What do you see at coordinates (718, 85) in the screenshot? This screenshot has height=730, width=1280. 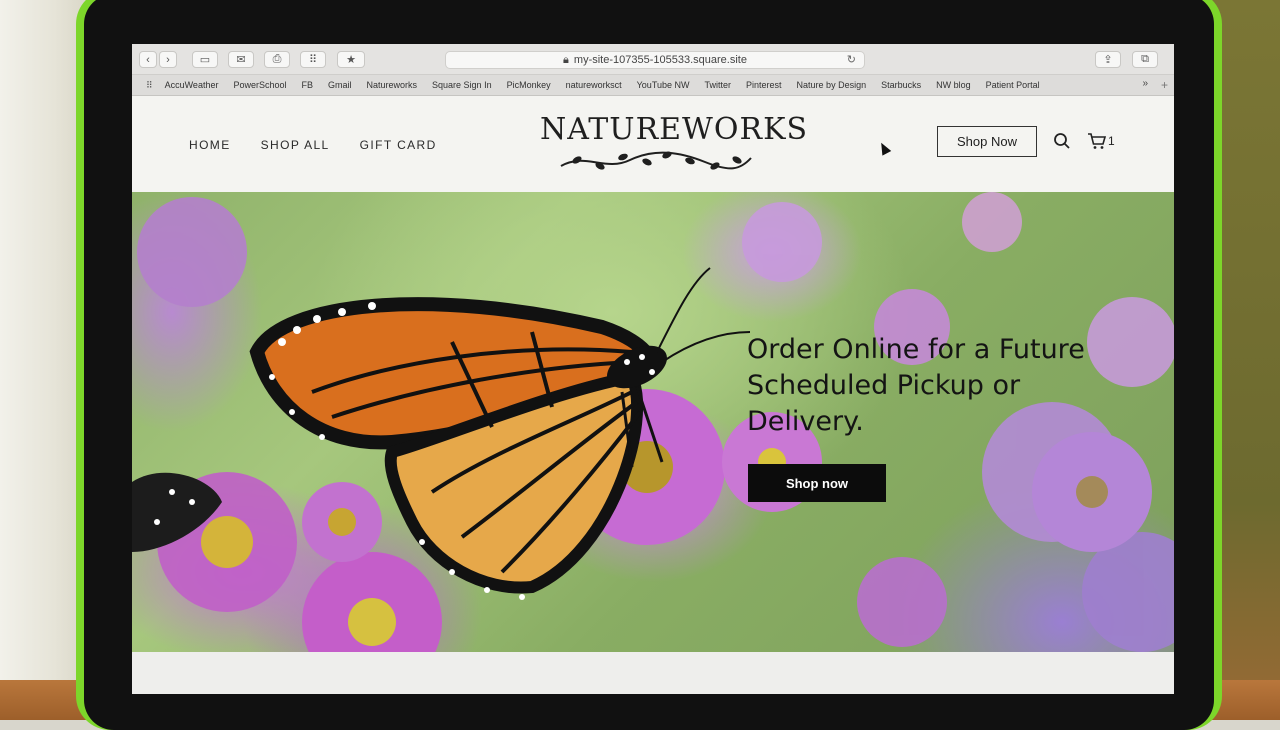 I see `bookmark-item: Twitter` at bounding box center [718, 85].